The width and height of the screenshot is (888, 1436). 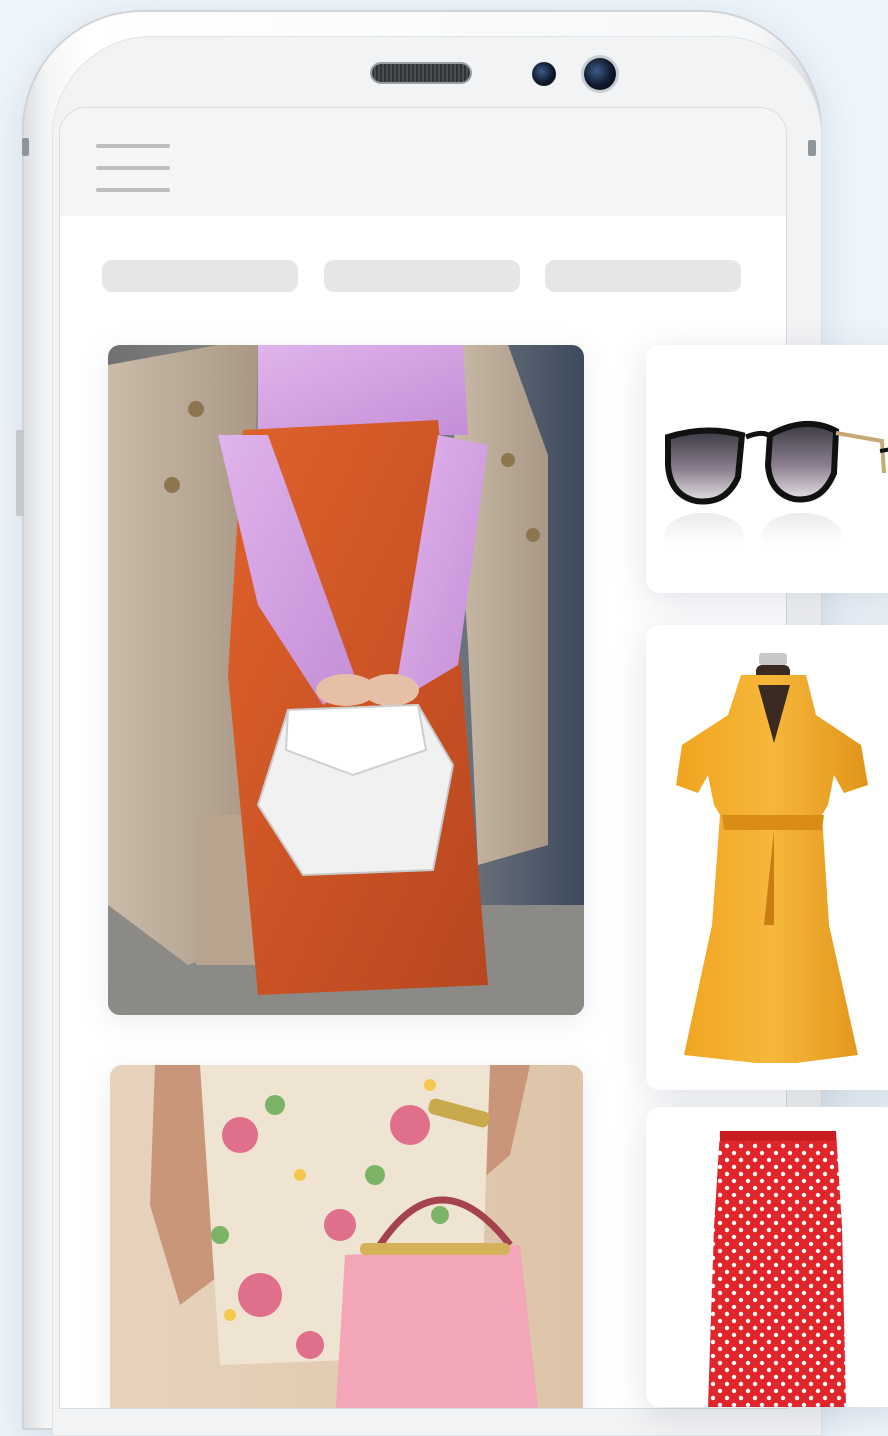 I want to click on hamburger-menu-icon, so click(x=134, y=170).